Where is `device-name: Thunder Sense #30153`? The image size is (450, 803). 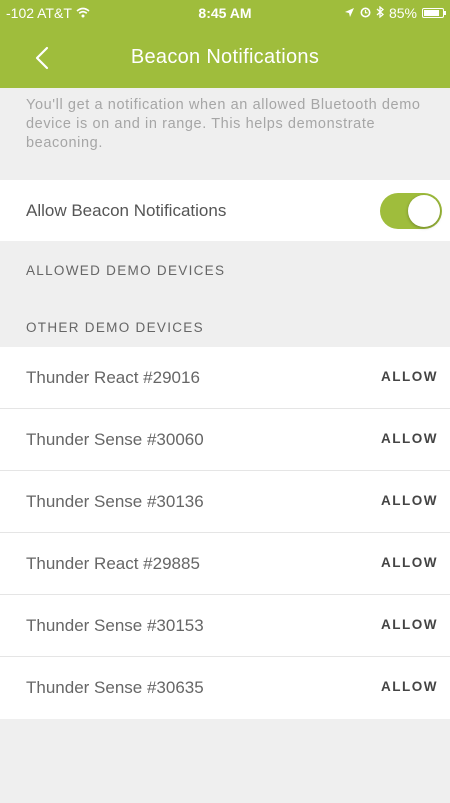
device-name: Thunder Sense #30153 is located at coordinates (115, 625).